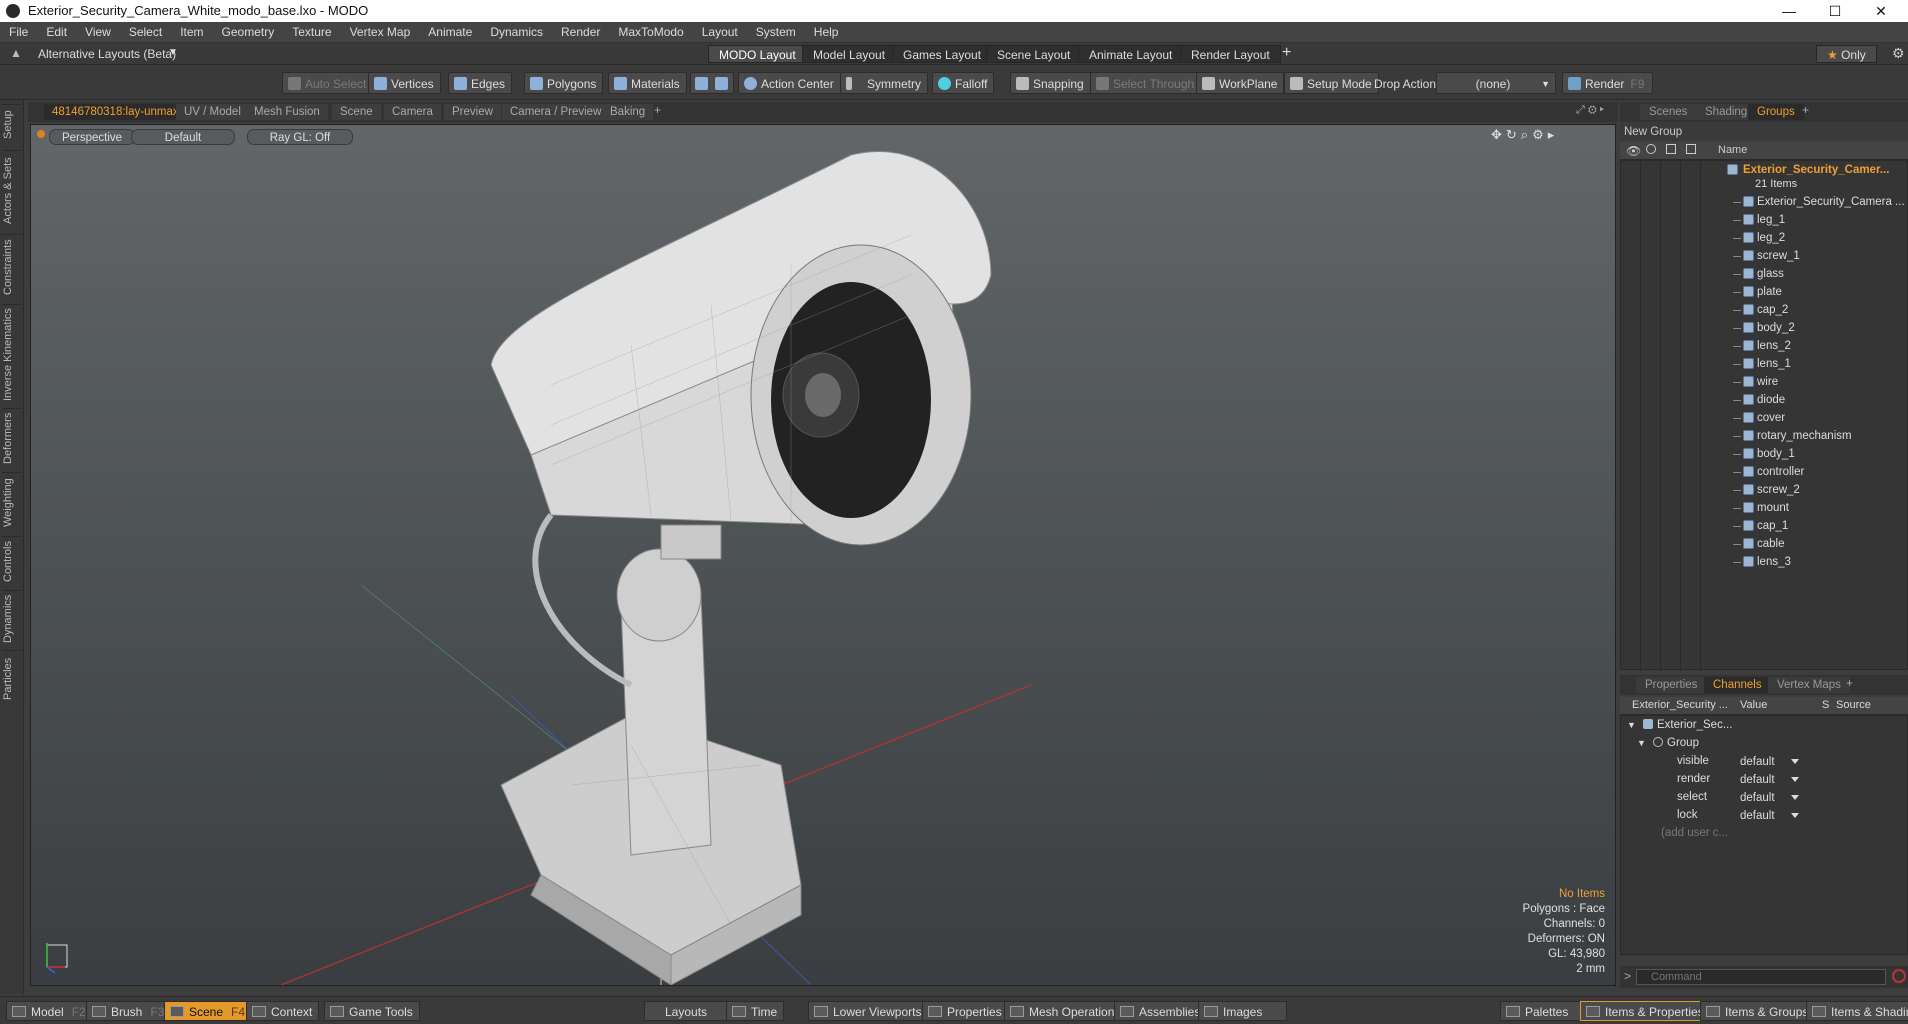 This screenshot has height=1024, width=1908. Describe the element at coordinates (1809, 685) in the screenshot. I see `tab-vertex-maps: Vertex Maps` at that location.